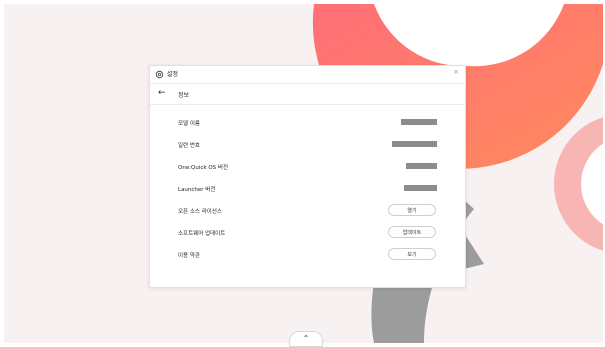  Describe the element at coordinates (189, 146) in the screenshot. I see `serial-number-label: 일련 번호` at that location.